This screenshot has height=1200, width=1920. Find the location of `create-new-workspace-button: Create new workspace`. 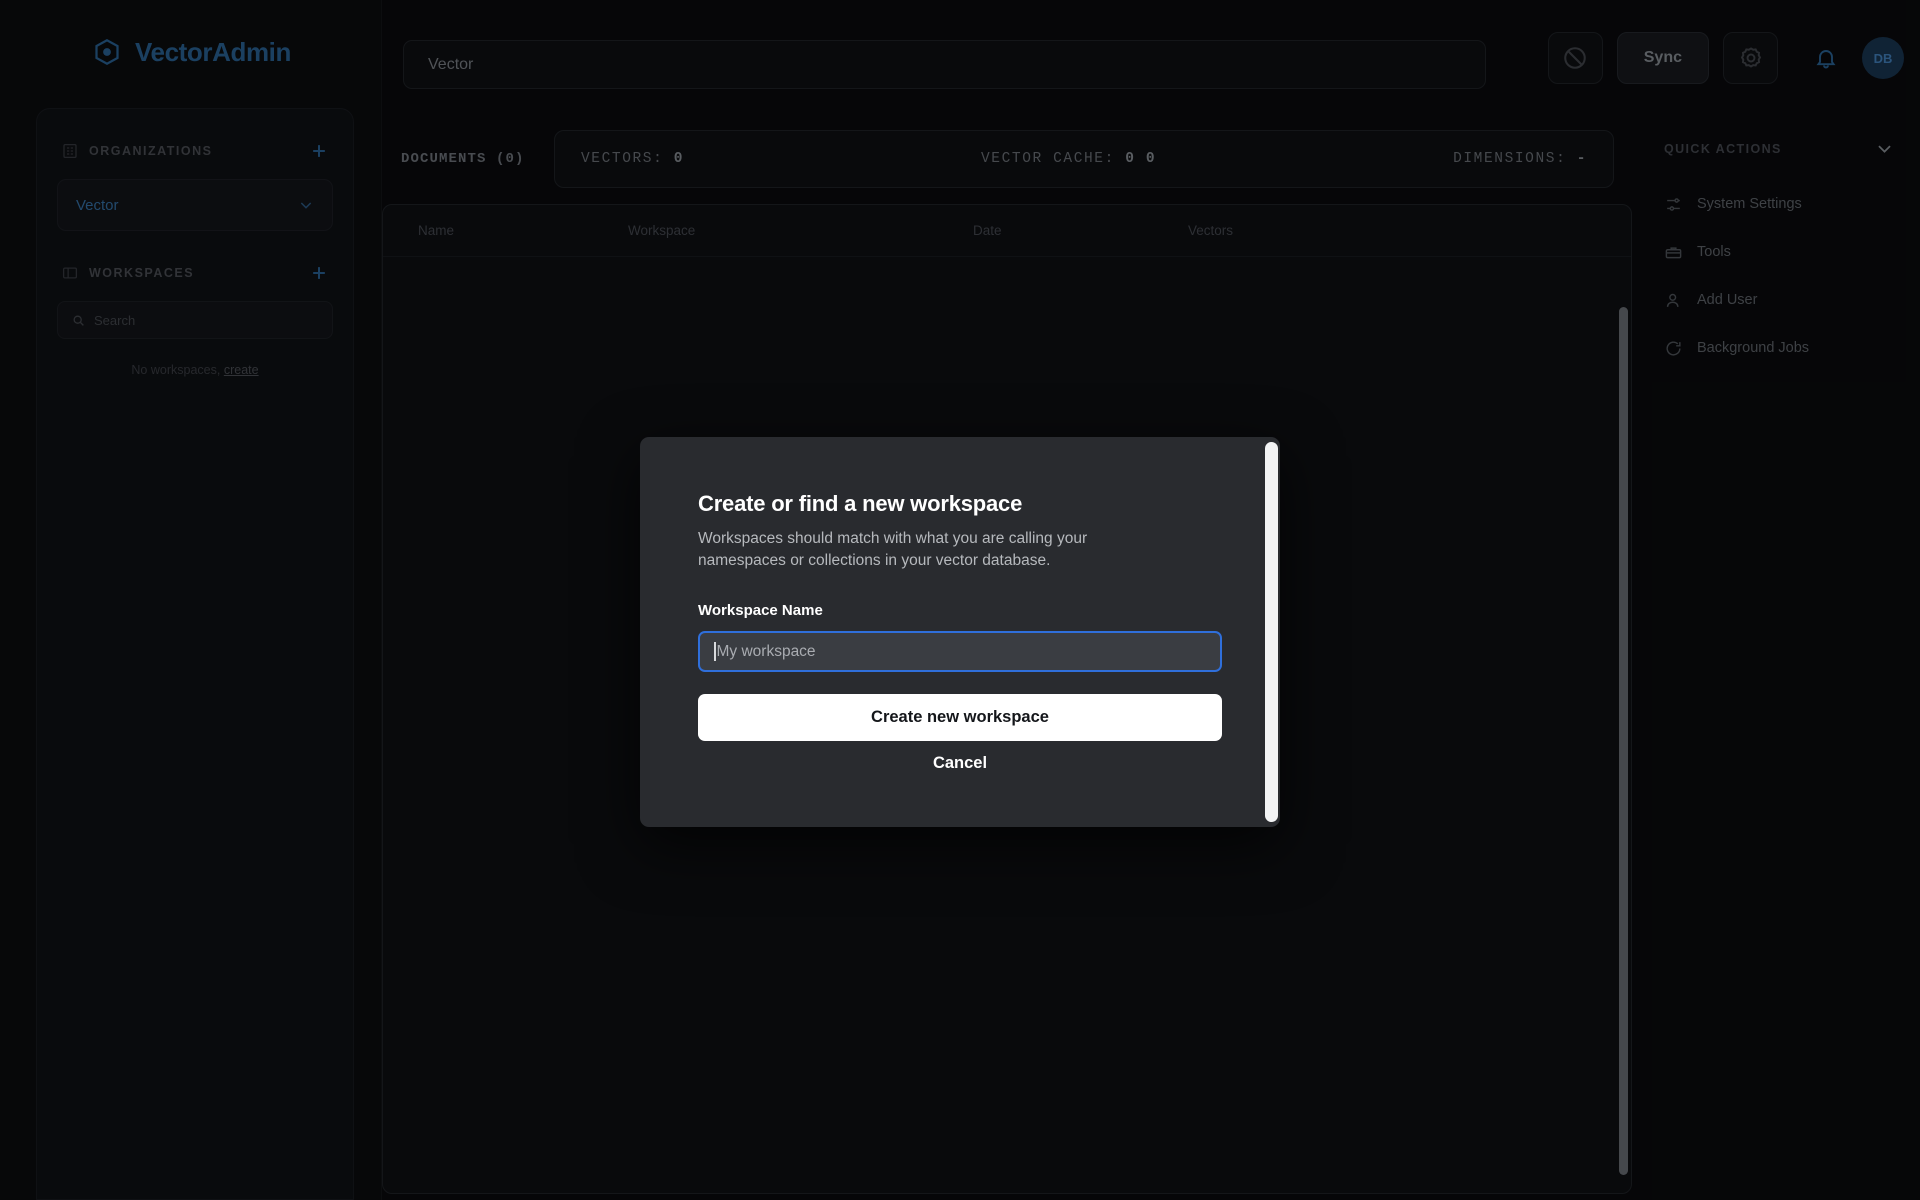

create-new-workspace-button: Create new workspace is located at coordinates (960, 717).